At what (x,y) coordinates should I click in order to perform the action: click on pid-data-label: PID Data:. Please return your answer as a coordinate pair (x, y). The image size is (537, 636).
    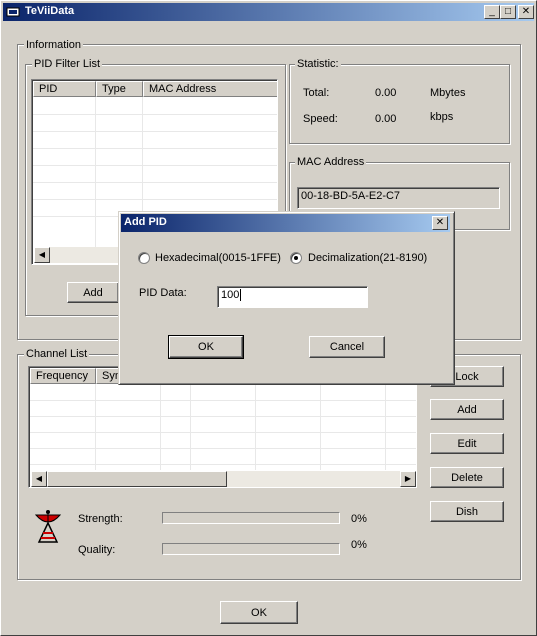
    Looking at the image, I should click on (163, 293).